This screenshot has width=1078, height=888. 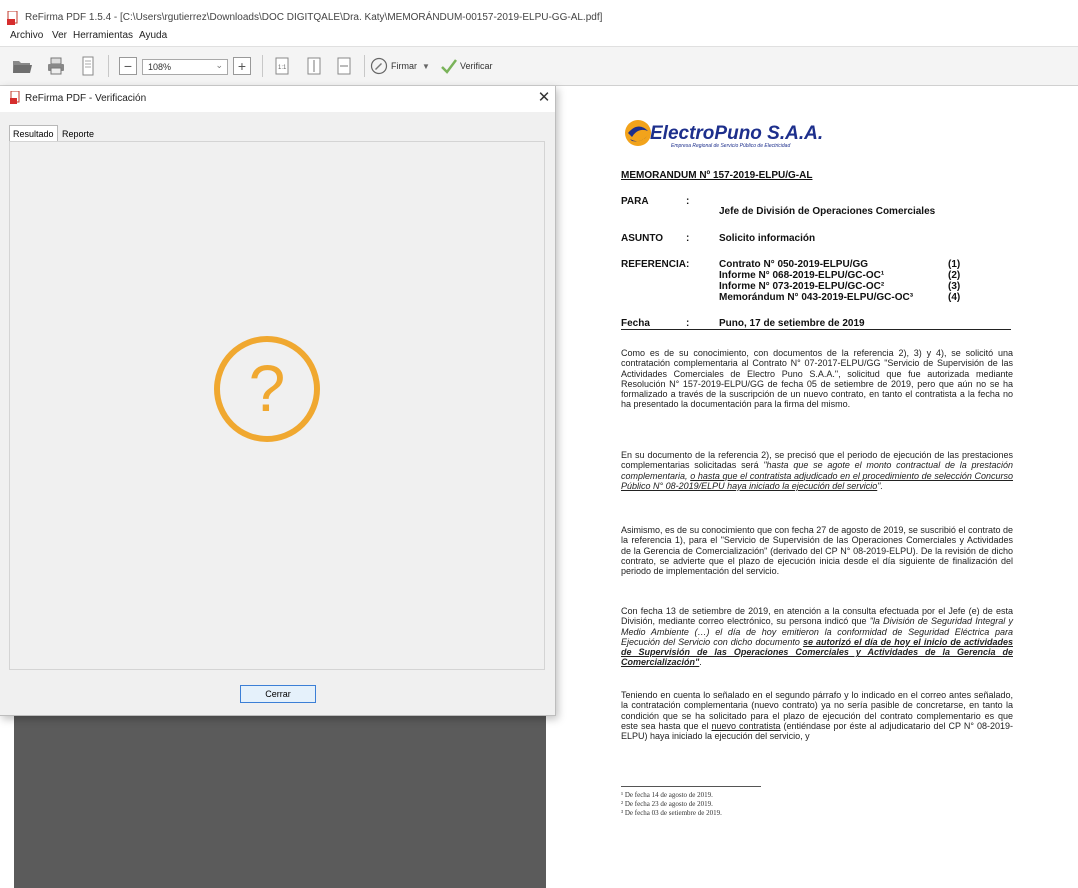 I want to click on asunto-label: ASUNTO, so click(x=642, y=238).